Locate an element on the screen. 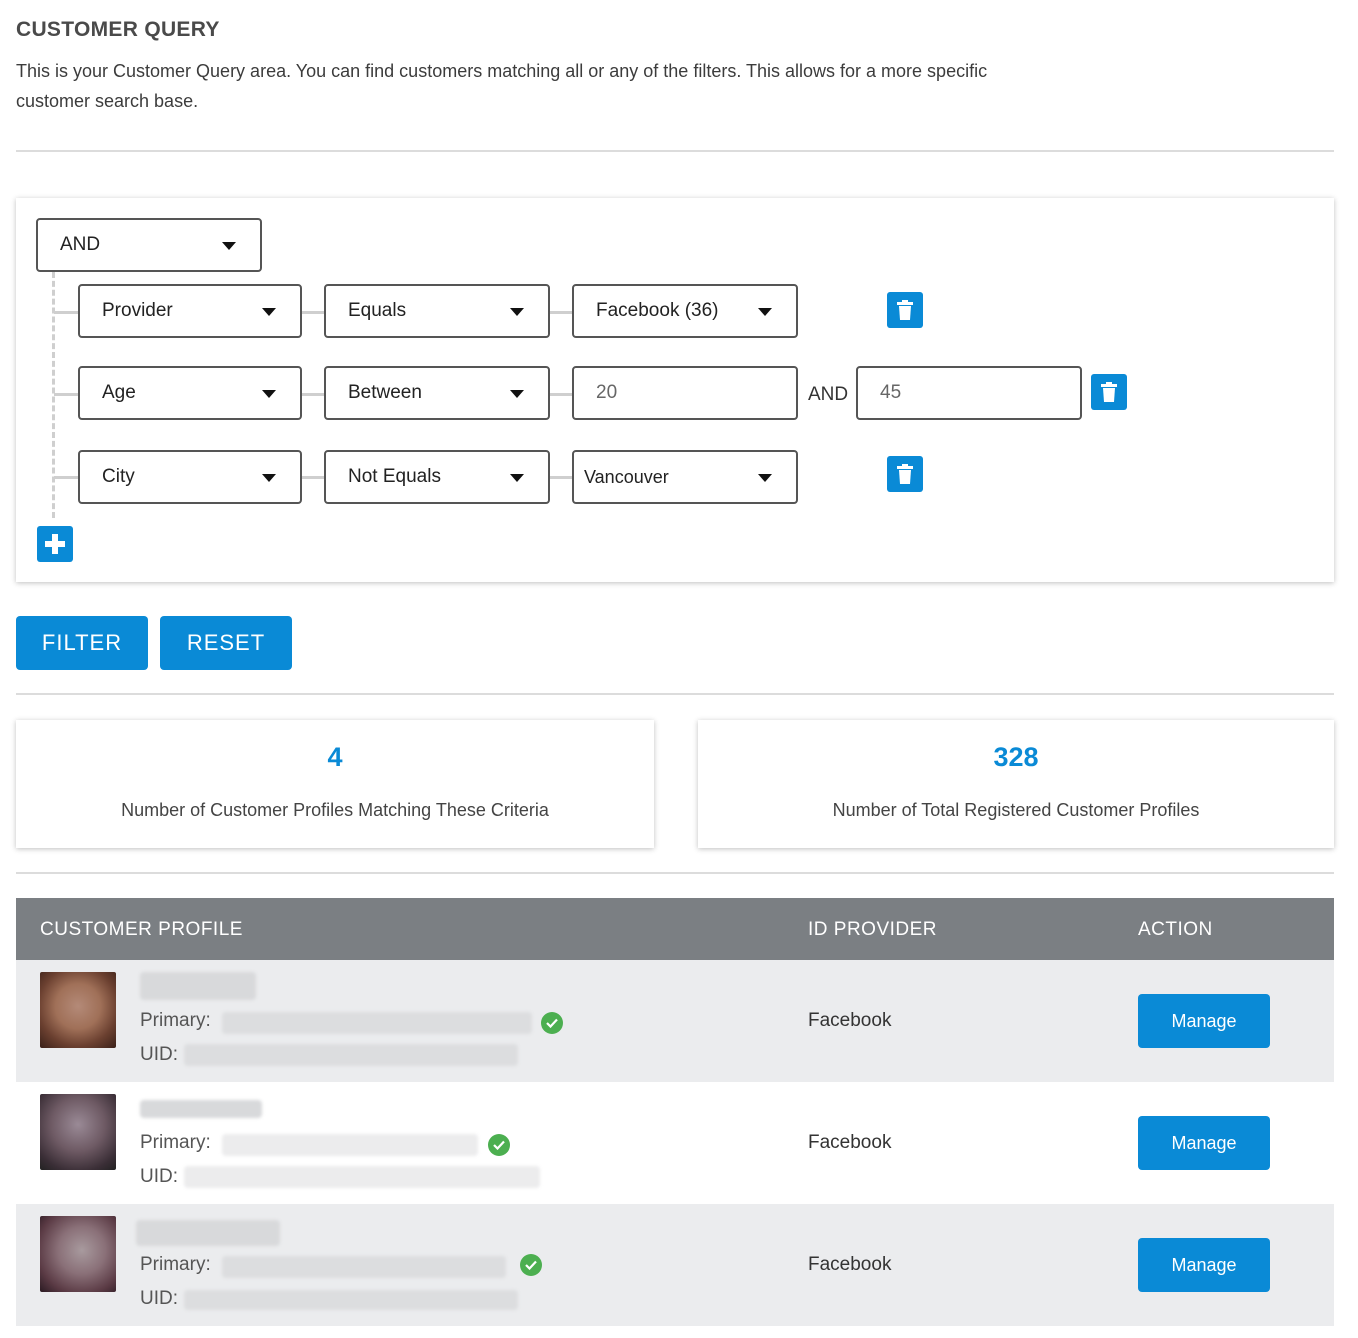 Image resolution: width=1358 pixels, height=1338 pixels. column-header-action: ACTION is located at coordinates (1175, 929).